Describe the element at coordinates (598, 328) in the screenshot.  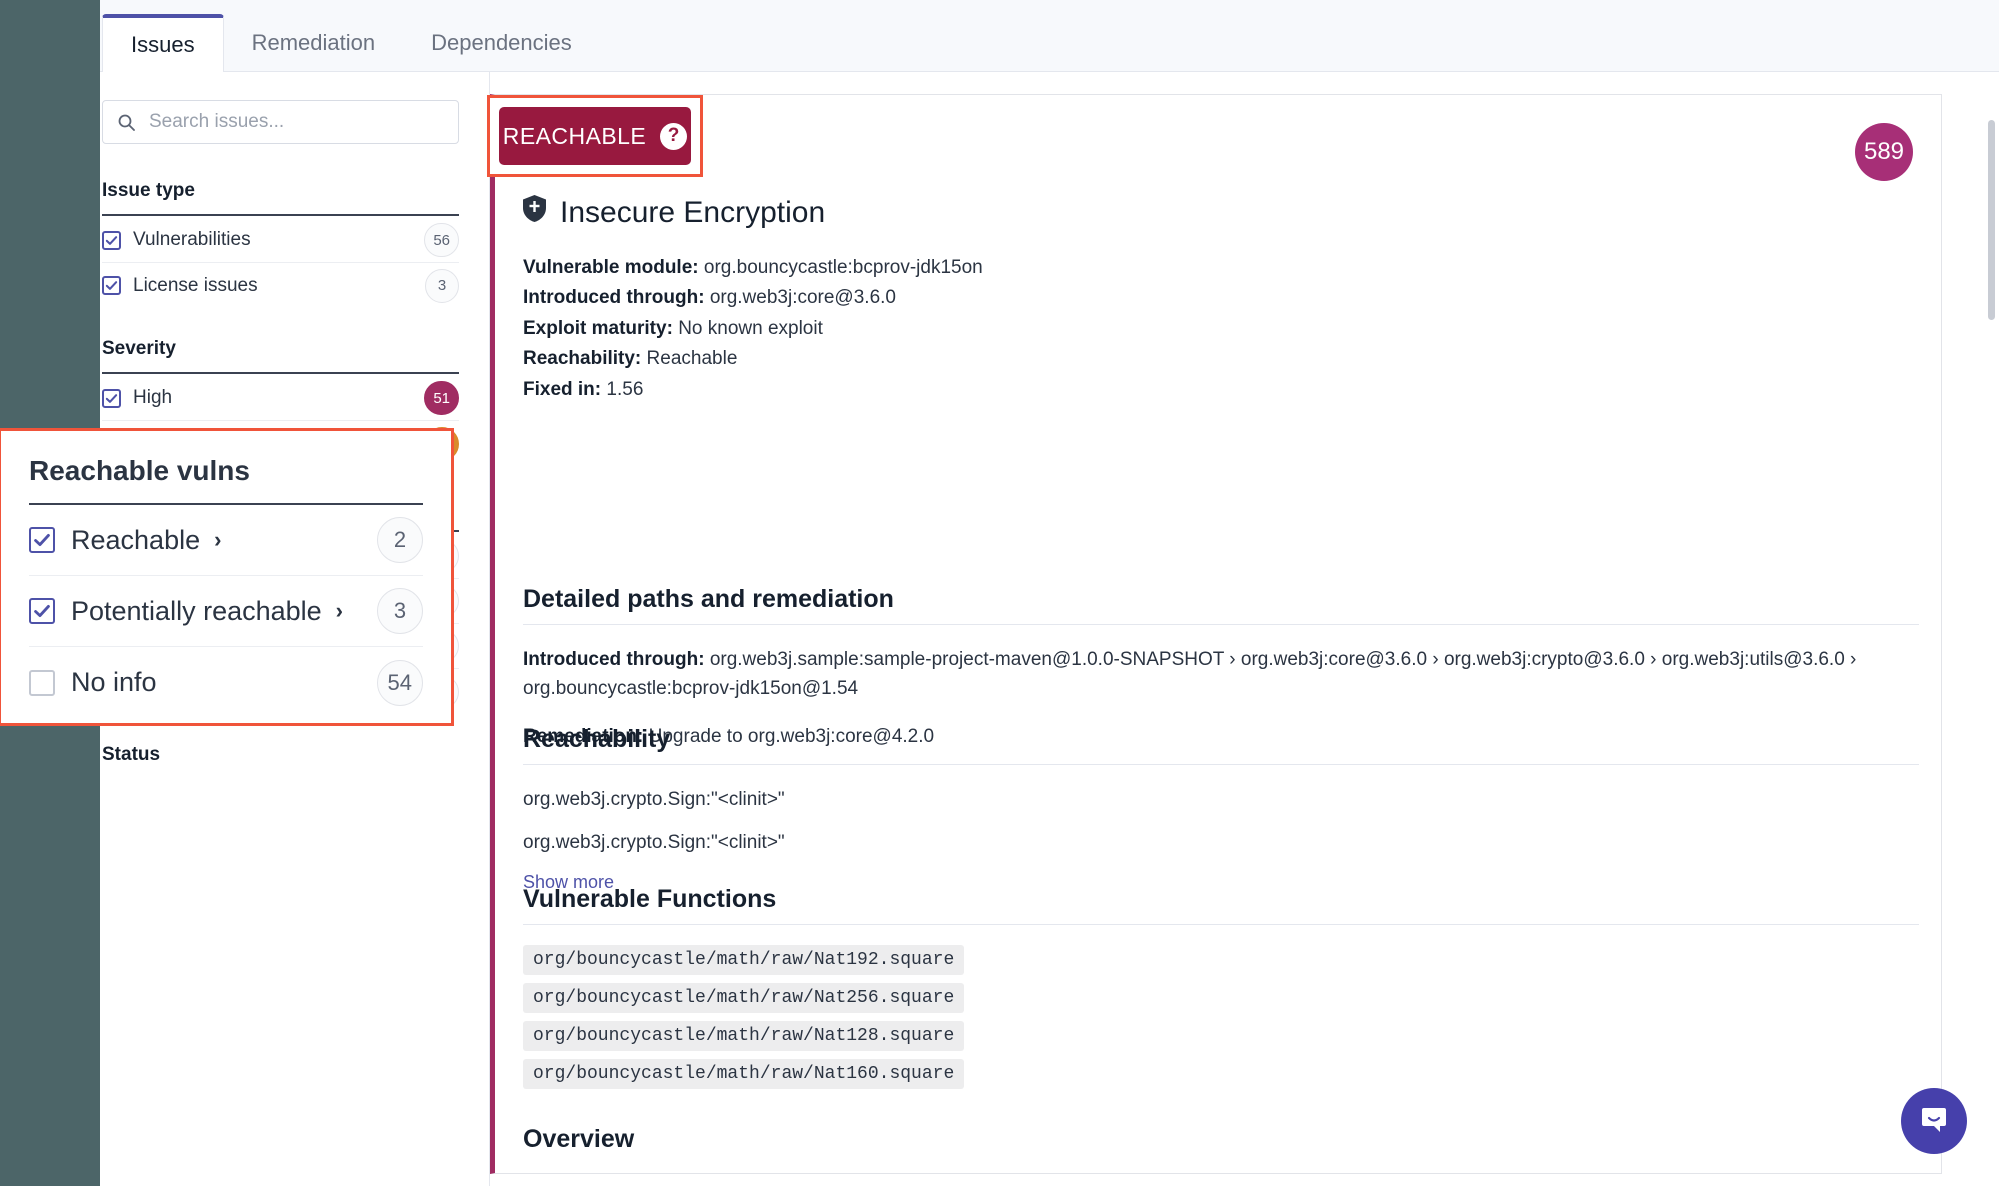
I see `issue-meta-label: Exploit maturity:` at that location.